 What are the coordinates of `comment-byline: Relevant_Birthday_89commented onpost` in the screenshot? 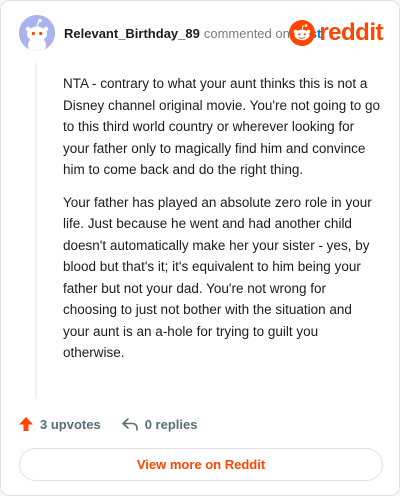 It's located at (192, 34).